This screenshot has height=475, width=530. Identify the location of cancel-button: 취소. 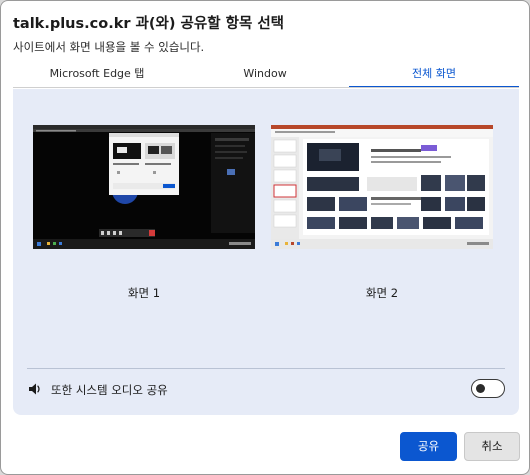
(492, 446).